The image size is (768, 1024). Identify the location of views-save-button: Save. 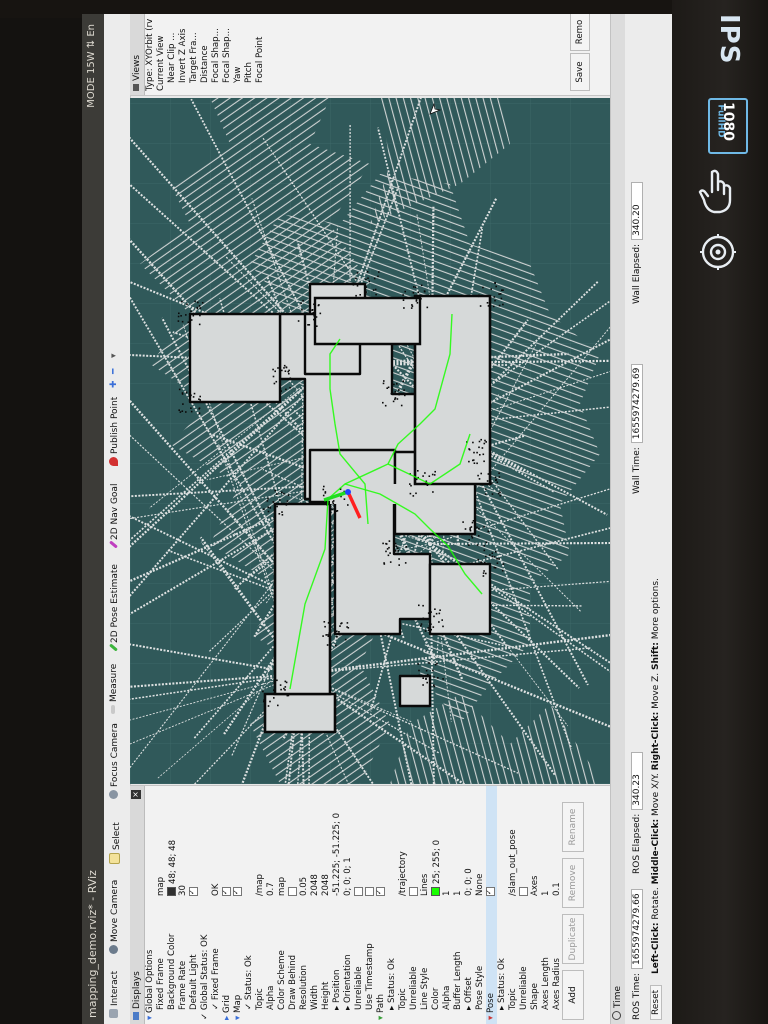
(580, 72).